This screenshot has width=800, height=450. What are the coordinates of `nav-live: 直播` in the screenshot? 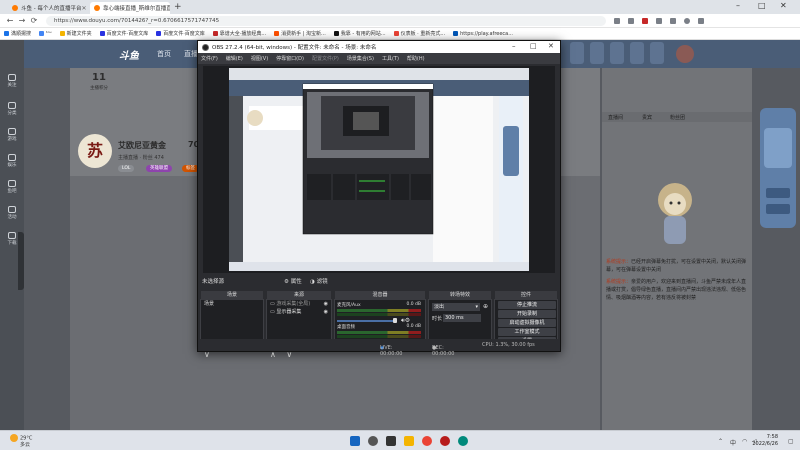 It's located at (191, 54).